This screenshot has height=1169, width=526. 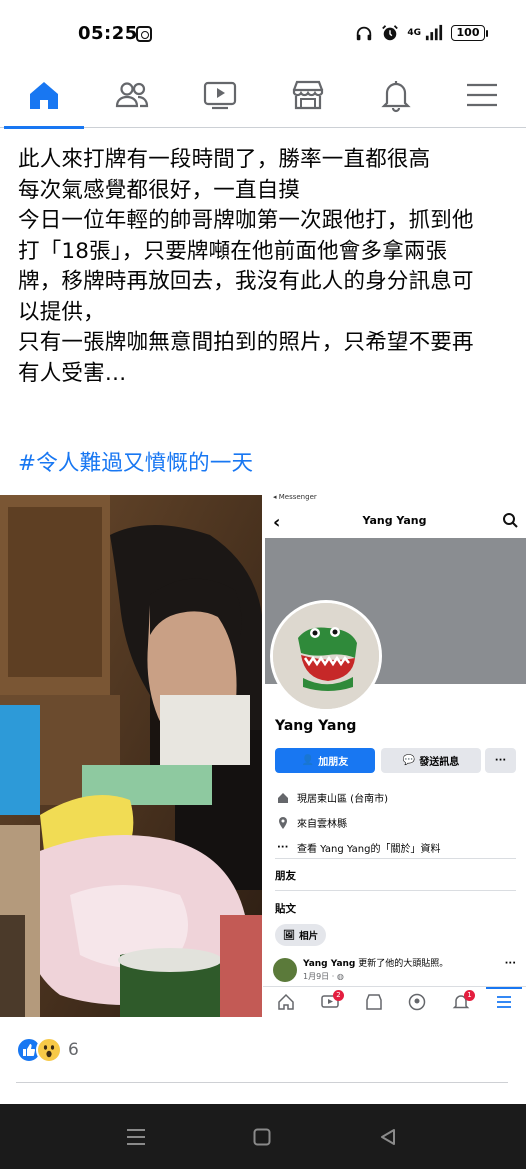 What do you see at coordinates (309, 936) in the screenshot?
I see `photos-chip-label: 相片` at bounding box center [309, 936].